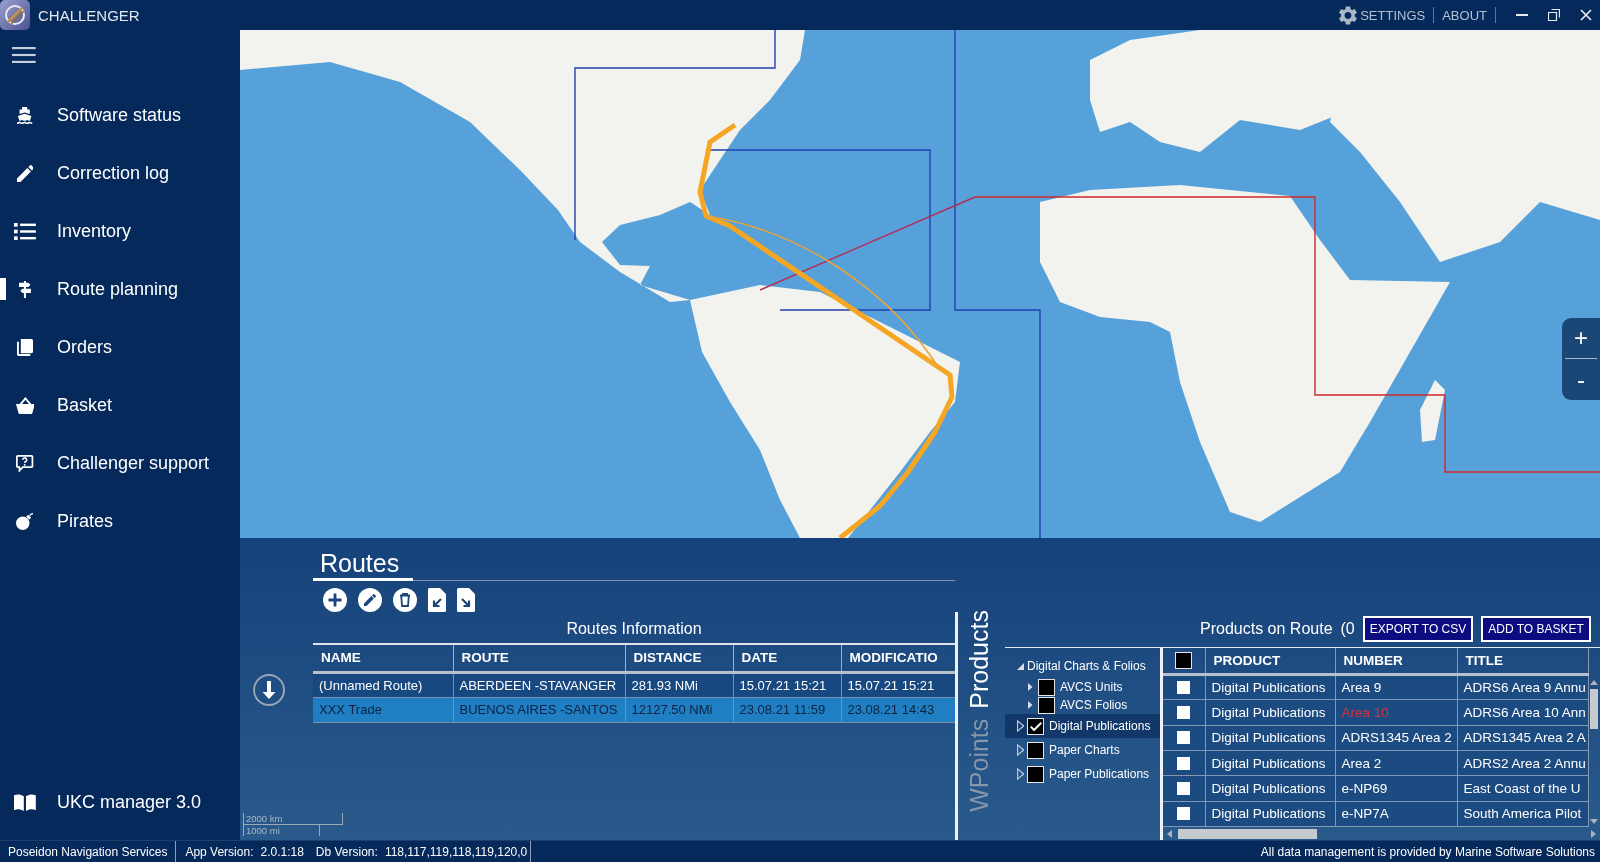 The width and height of the screenshot is (1600, 862). What do you see at coordinates (787, 709) in the screenshot?
I see `table-cell: 23.08.21 11:59` at bounding box center [787, 709].